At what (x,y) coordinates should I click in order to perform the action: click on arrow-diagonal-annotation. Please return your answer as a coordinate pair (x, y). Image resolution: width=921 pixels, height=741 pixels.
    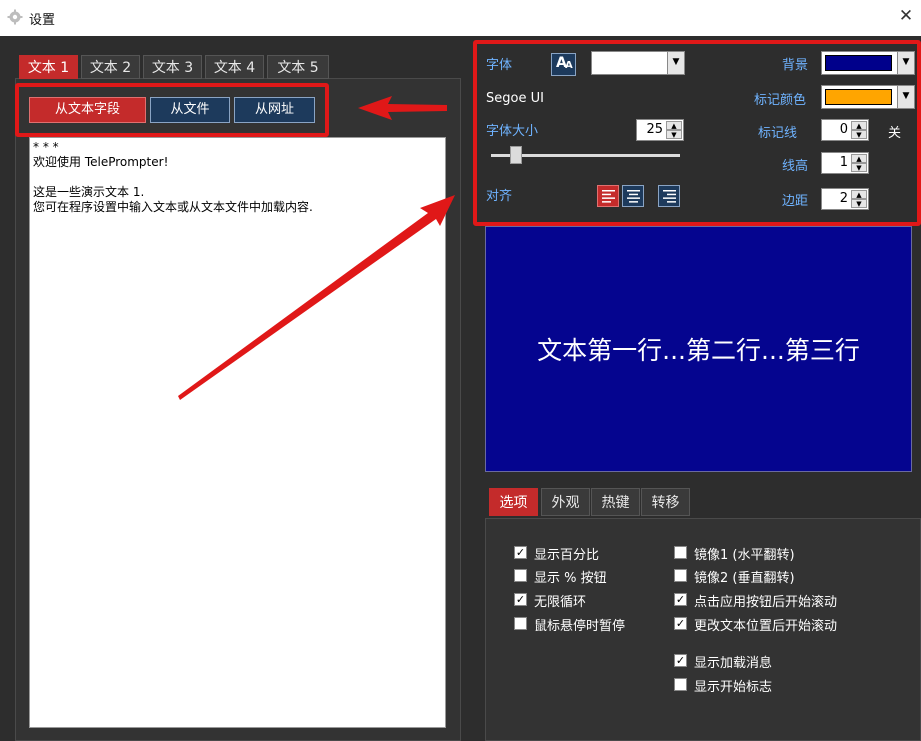
    Looking at the image, I should click on (316, 297).